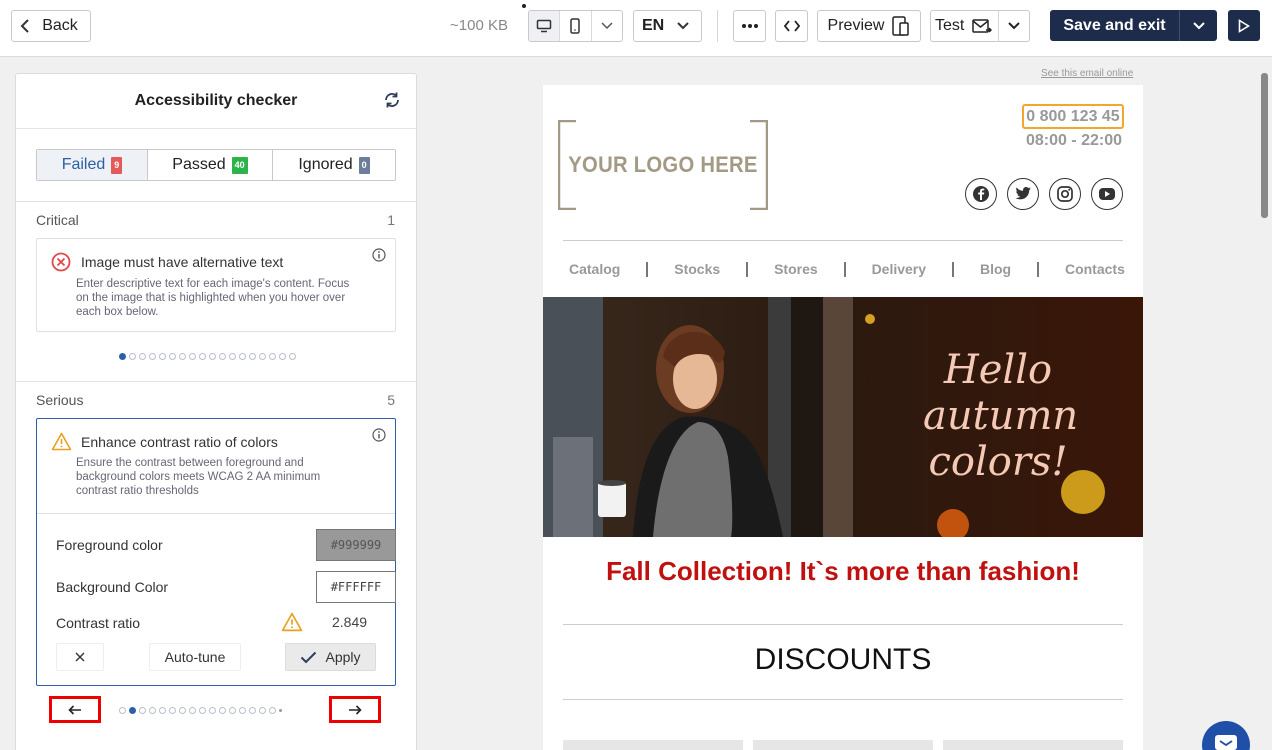 The image size is (1272, 750). I want to click on test-dropdown-button, so click(1014, 26).